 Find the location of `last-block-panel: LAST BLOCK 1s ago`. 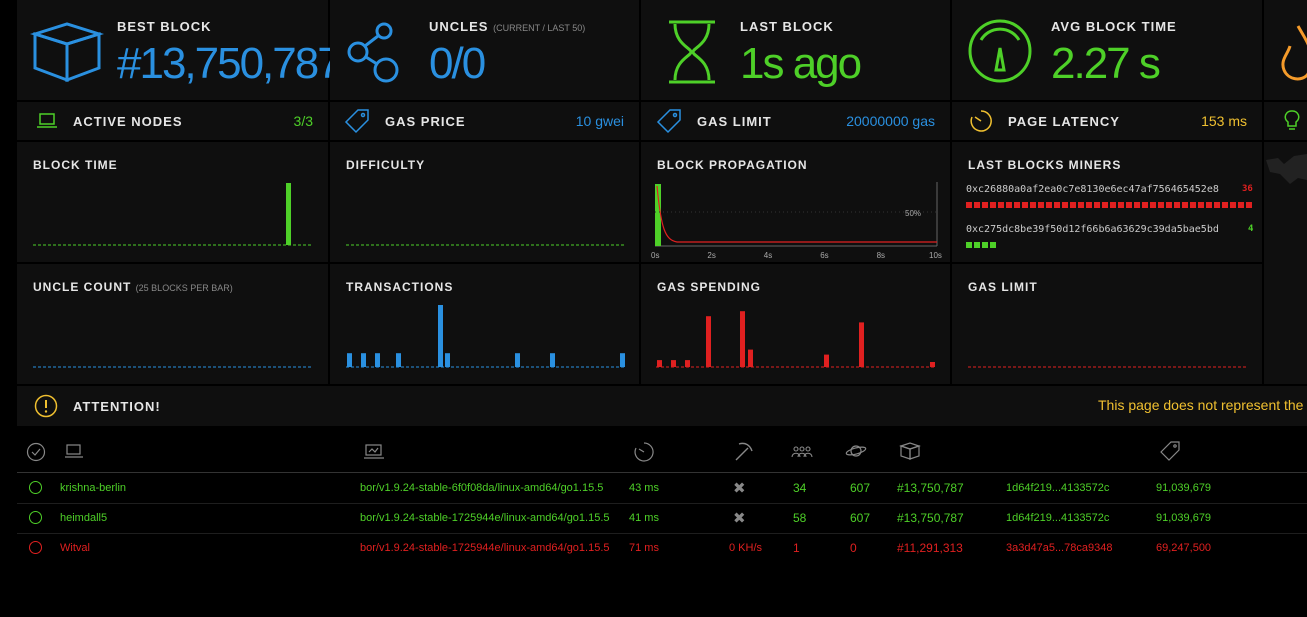

last-block-panel: LAST BLOCK 1s ago is located at coordinates (795, 50).